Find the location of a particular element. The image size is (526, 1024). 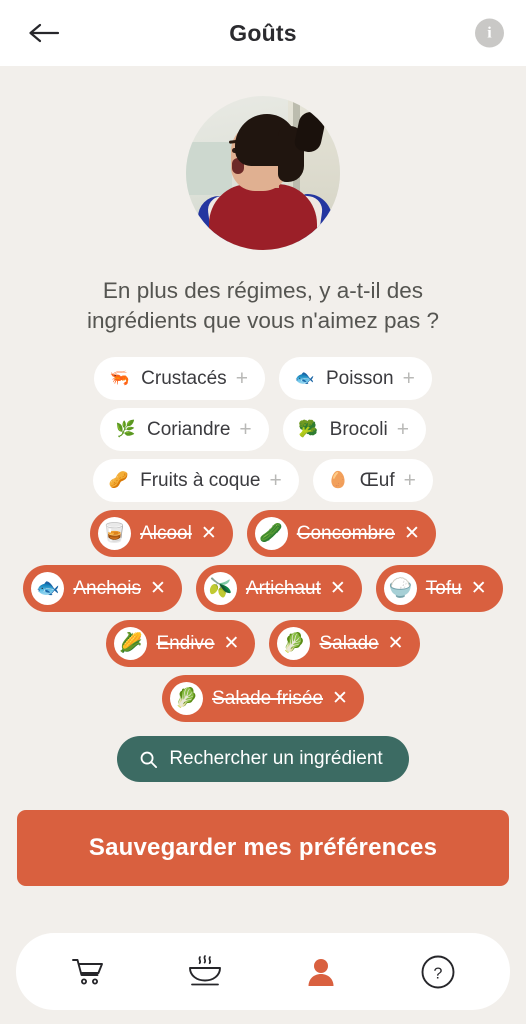

chip-row: 🥬 Salade frisée ✕ is located at coordinates (263, 699).